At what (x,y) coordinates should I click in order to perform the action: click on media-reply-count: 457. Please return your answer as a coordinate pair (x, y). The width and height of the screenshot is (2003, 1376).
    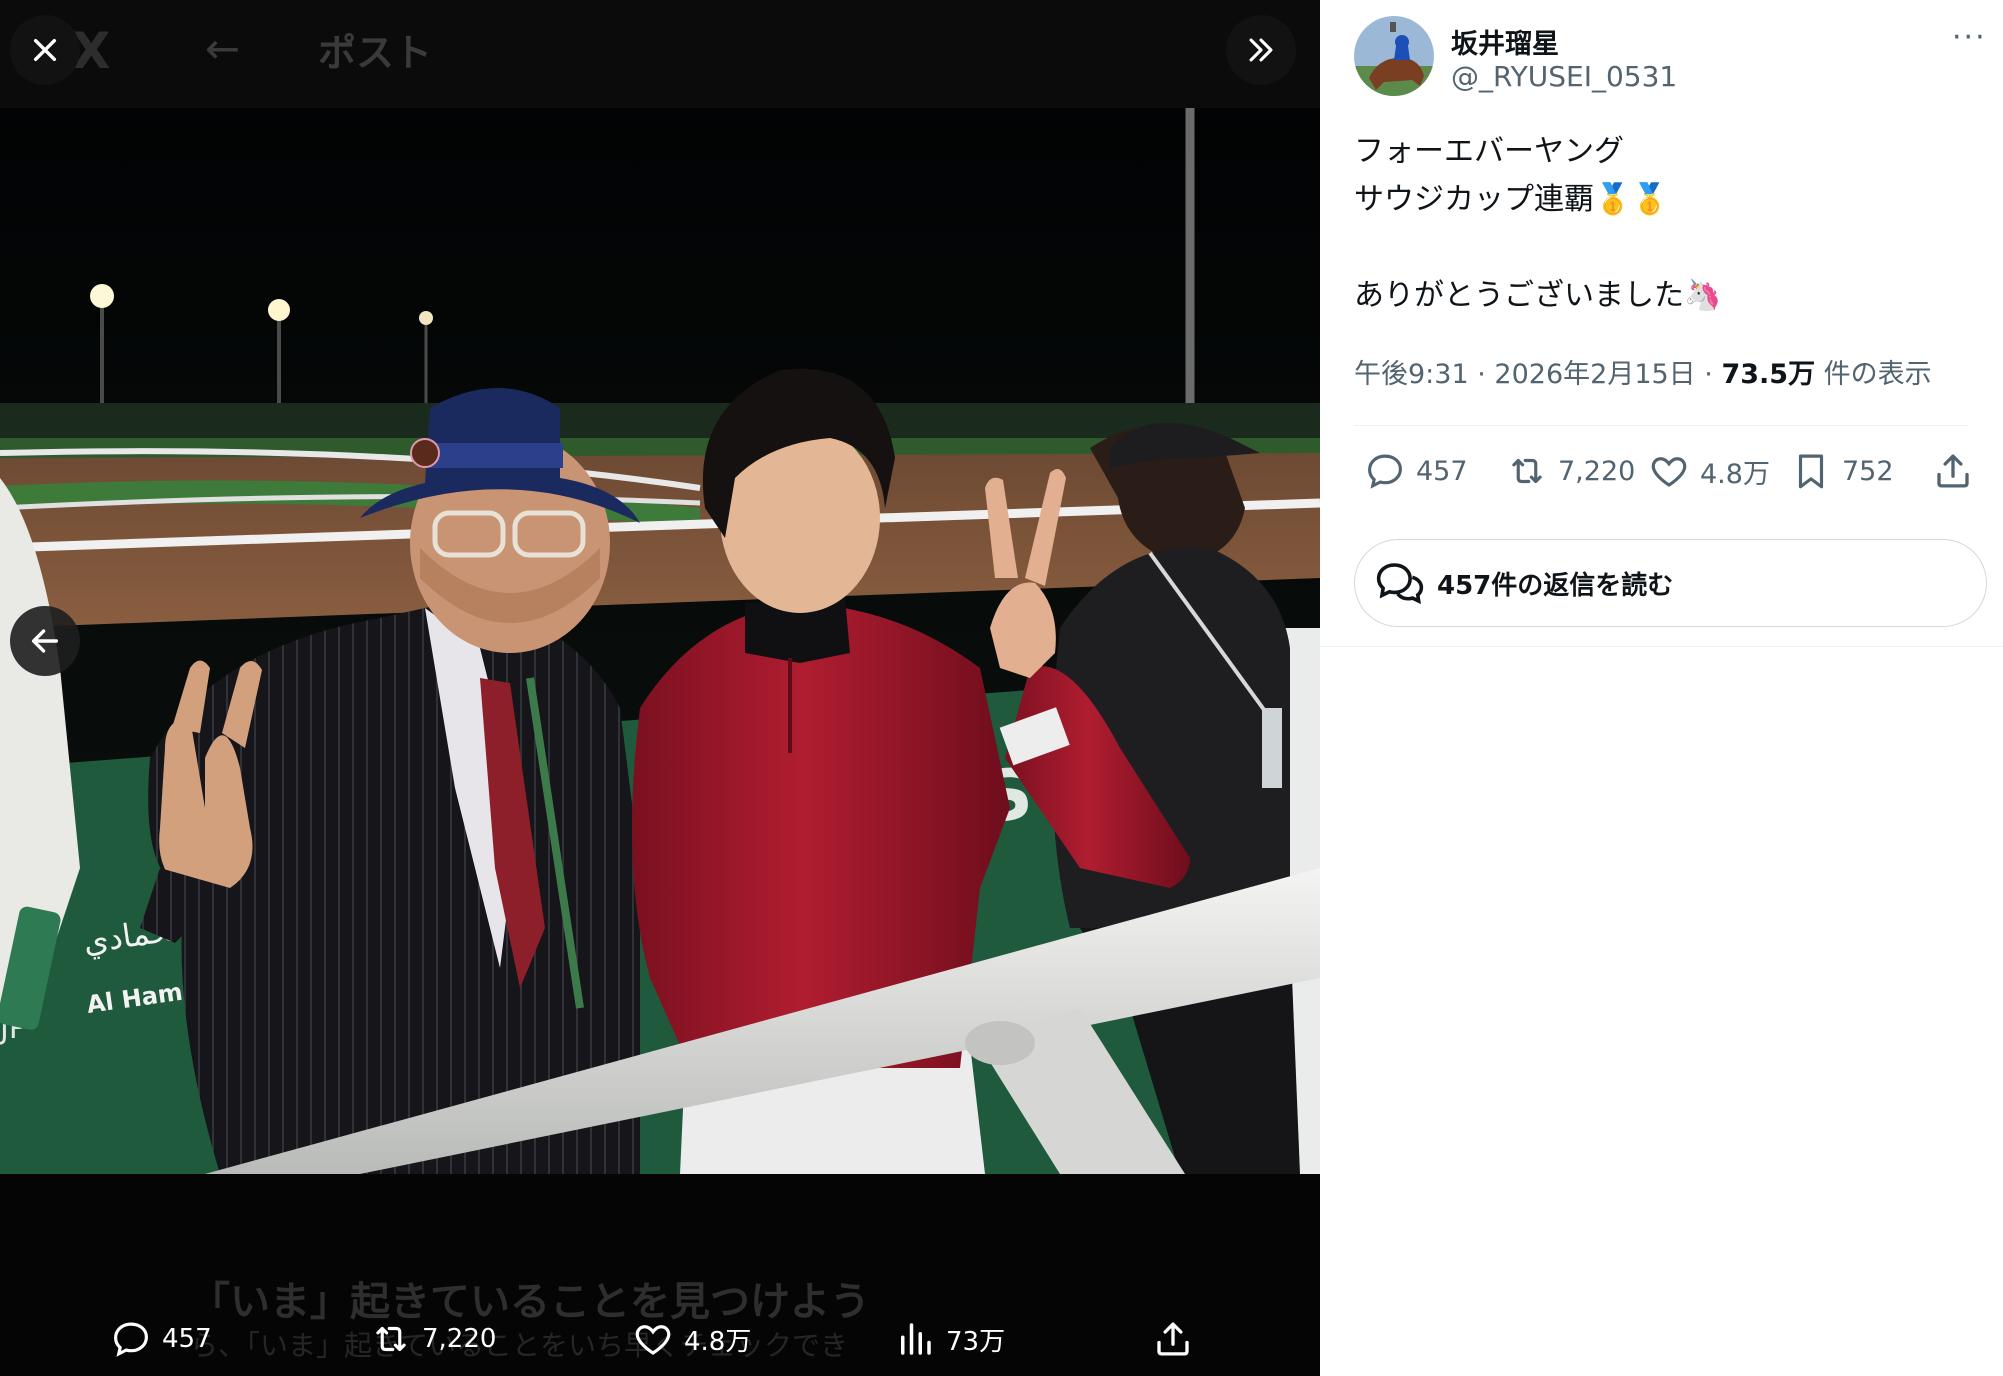
    Looking at the image, I should click on (187, 1339).